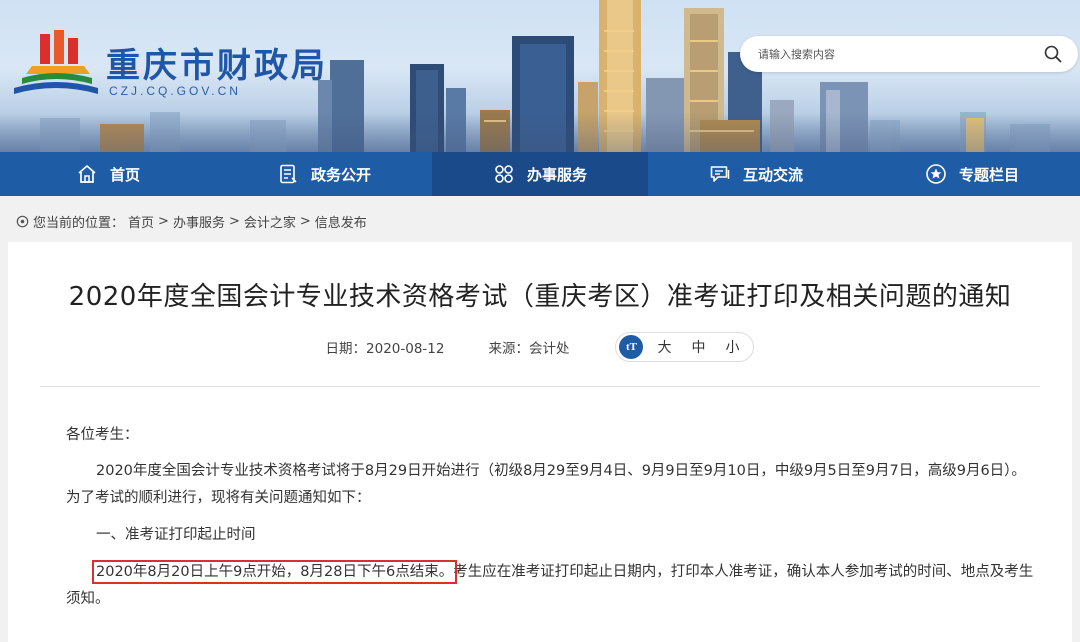 This screenshot has height=642, width=1080. Describe the element at coordinates (199, 221) in the screenshot. I see `breadcrumb-services: 办事服务` at that location.